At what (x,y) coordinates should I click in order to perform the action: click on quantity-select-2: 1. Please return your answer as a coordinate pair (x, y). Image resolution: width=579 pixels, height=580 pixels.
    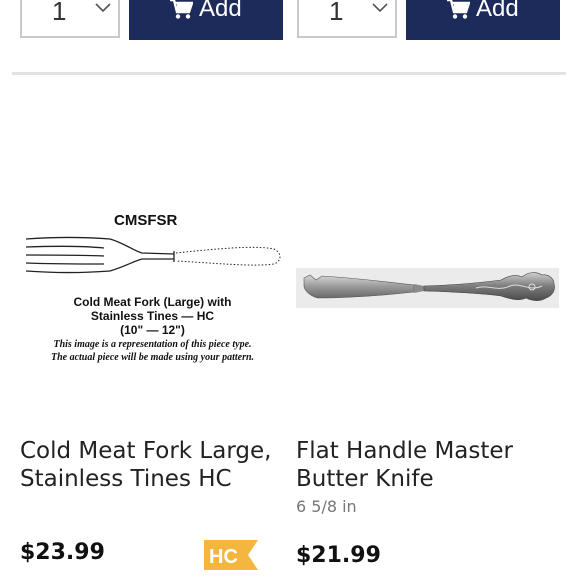
    Looking at the image, I should click on (347, 19).